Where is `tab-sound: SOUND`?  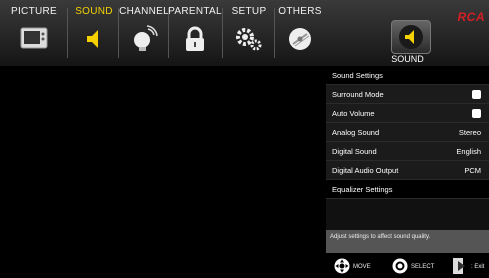
tab-sound: SOUND is located at coordinates (94, 35).